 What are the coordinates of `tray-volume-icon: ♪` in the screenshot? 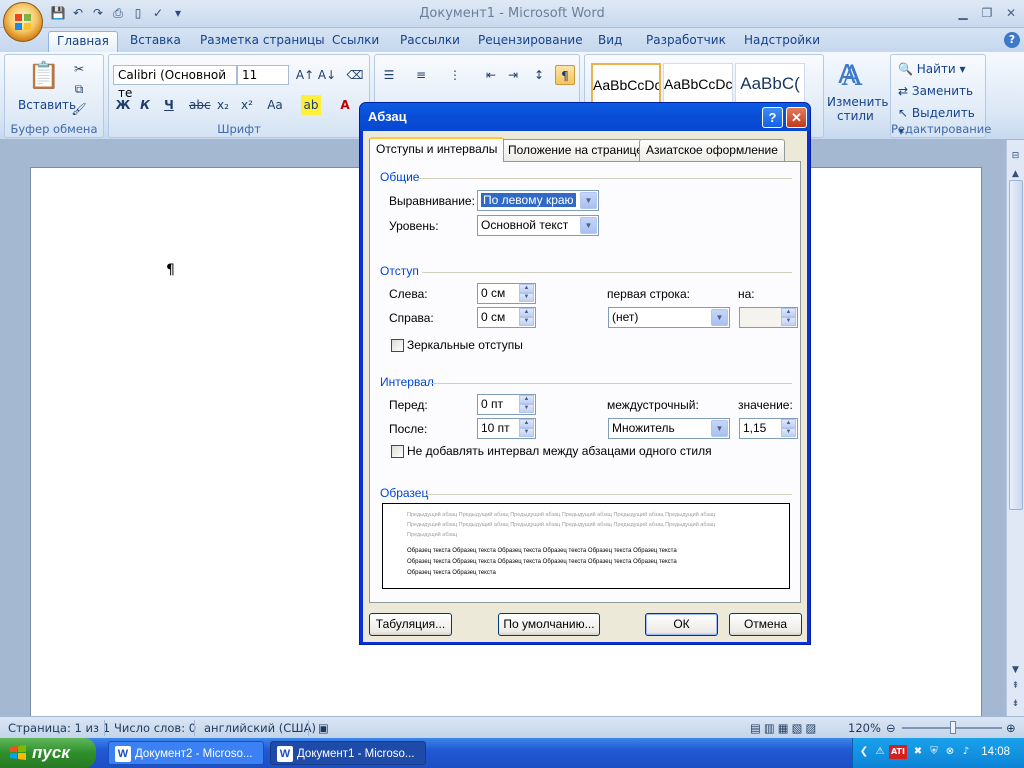 It's located at (966, 752).